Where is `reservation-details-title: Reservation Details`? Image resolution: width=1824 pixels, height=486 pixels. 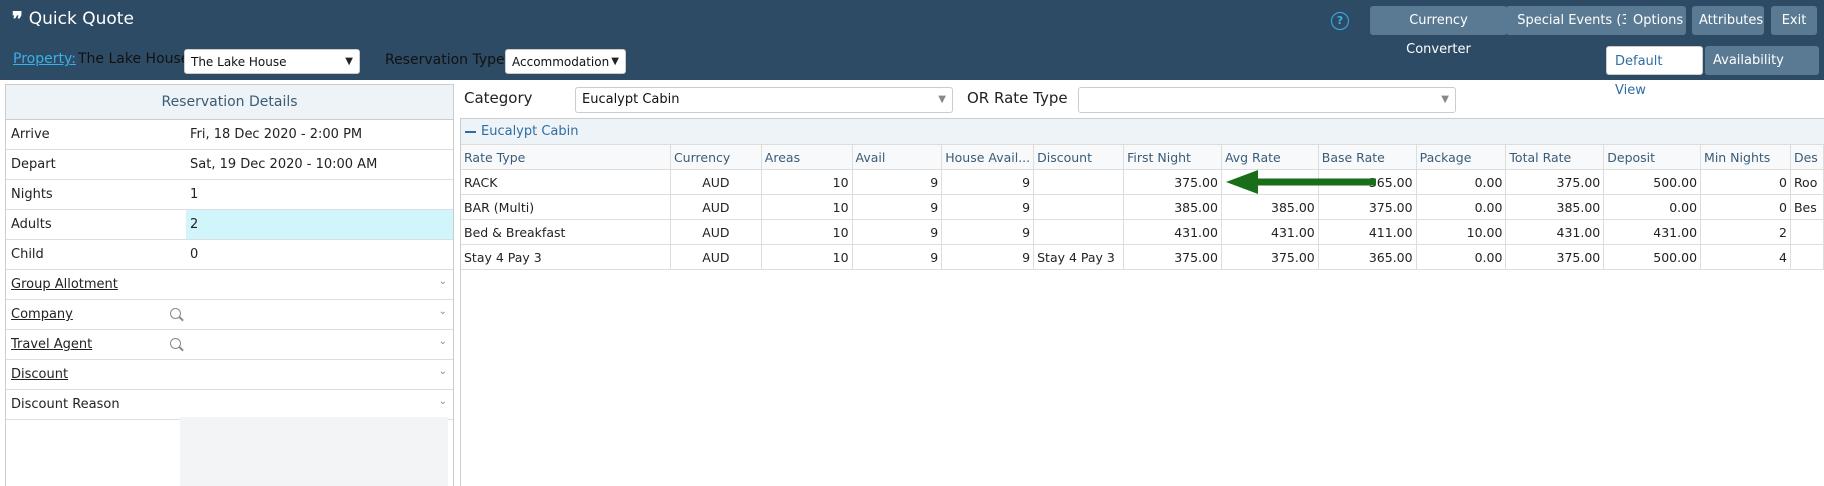
reservation-details-title: Reservation Details is located at coordinates (229, 102).